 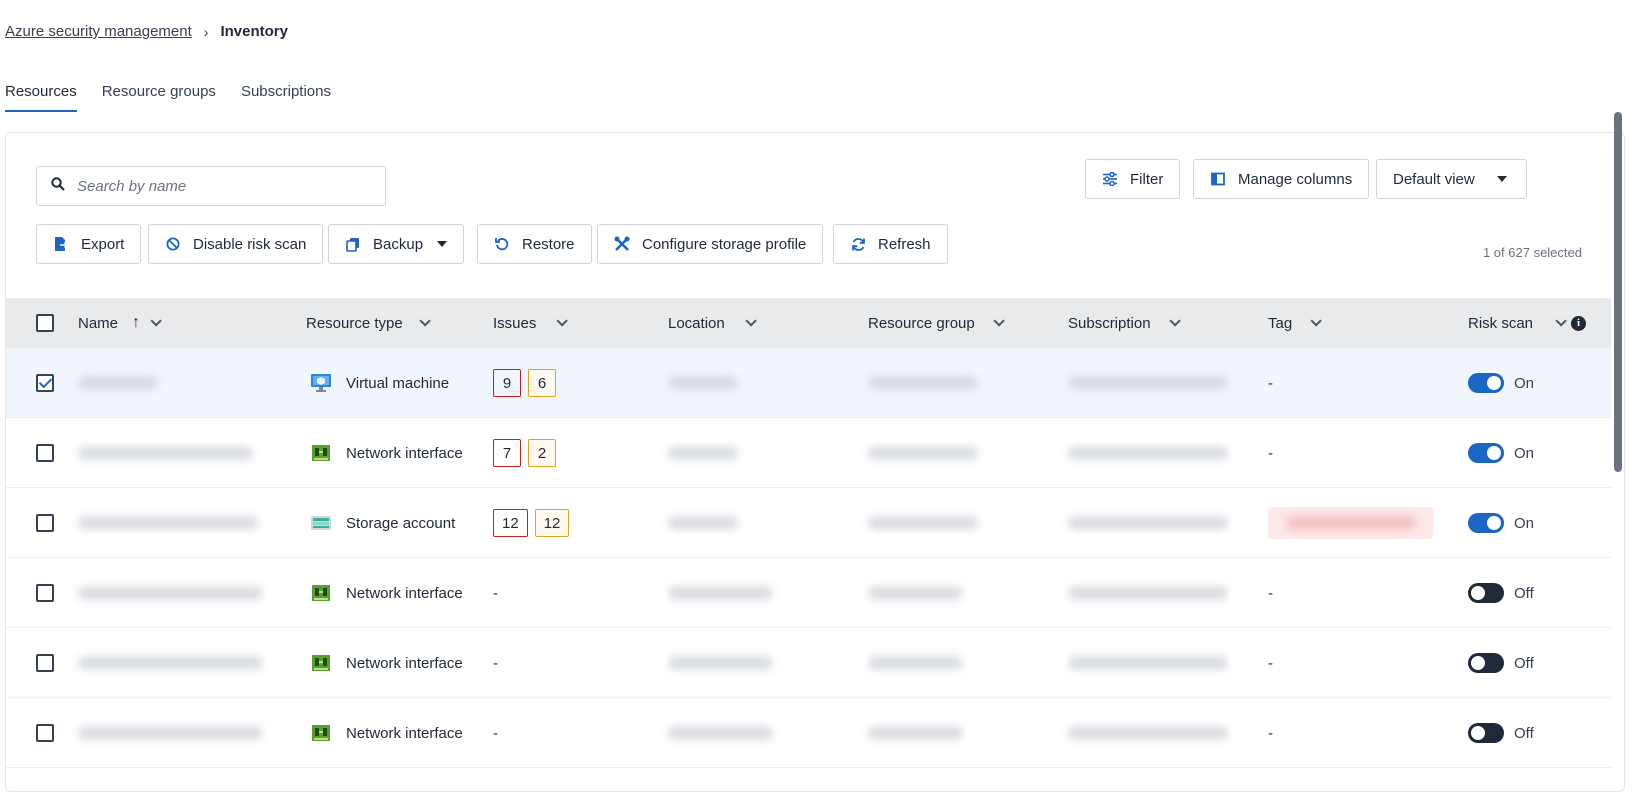 What do you see at coordinates (542, 383) in the screenshot?
I see `high-issues-badge: 6` at bounding box center [542, 383].